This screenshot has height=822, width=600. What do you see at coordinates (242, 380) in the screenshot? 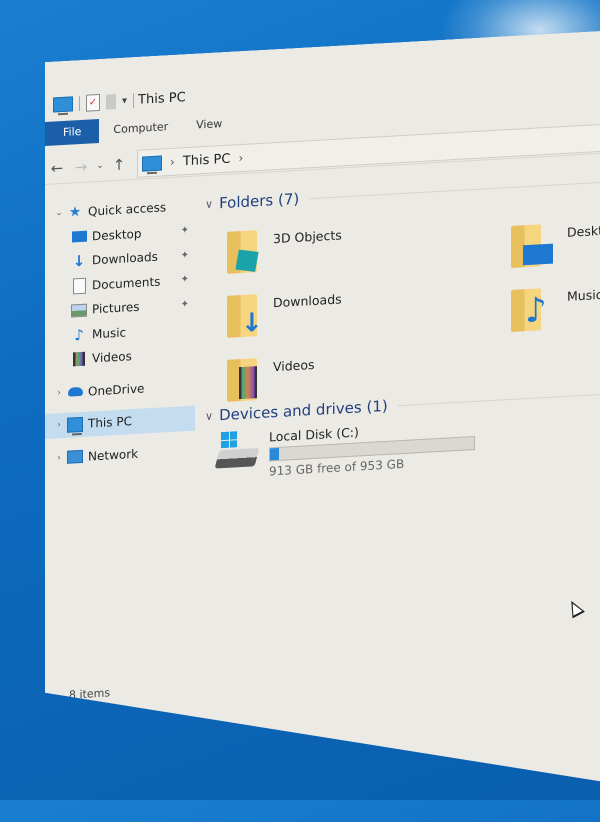
I see `videos-folder-icon` at bounding box center [242, 380].